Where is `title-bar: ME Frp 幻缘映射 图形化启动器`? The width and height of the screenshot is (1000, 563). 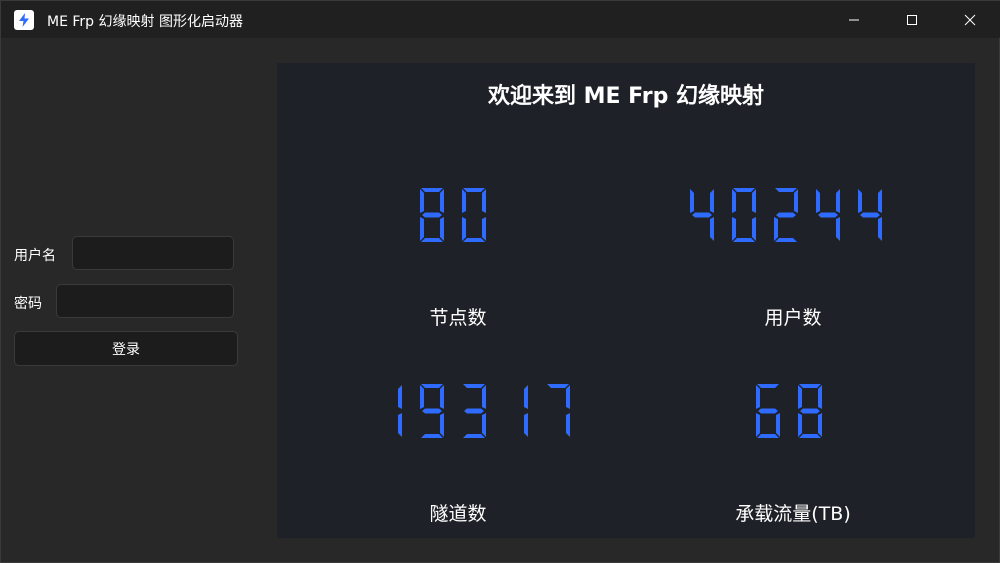 title-bar: ME Frp 幻缘映射 图形化启动器 is located at coordinates (500, 19).